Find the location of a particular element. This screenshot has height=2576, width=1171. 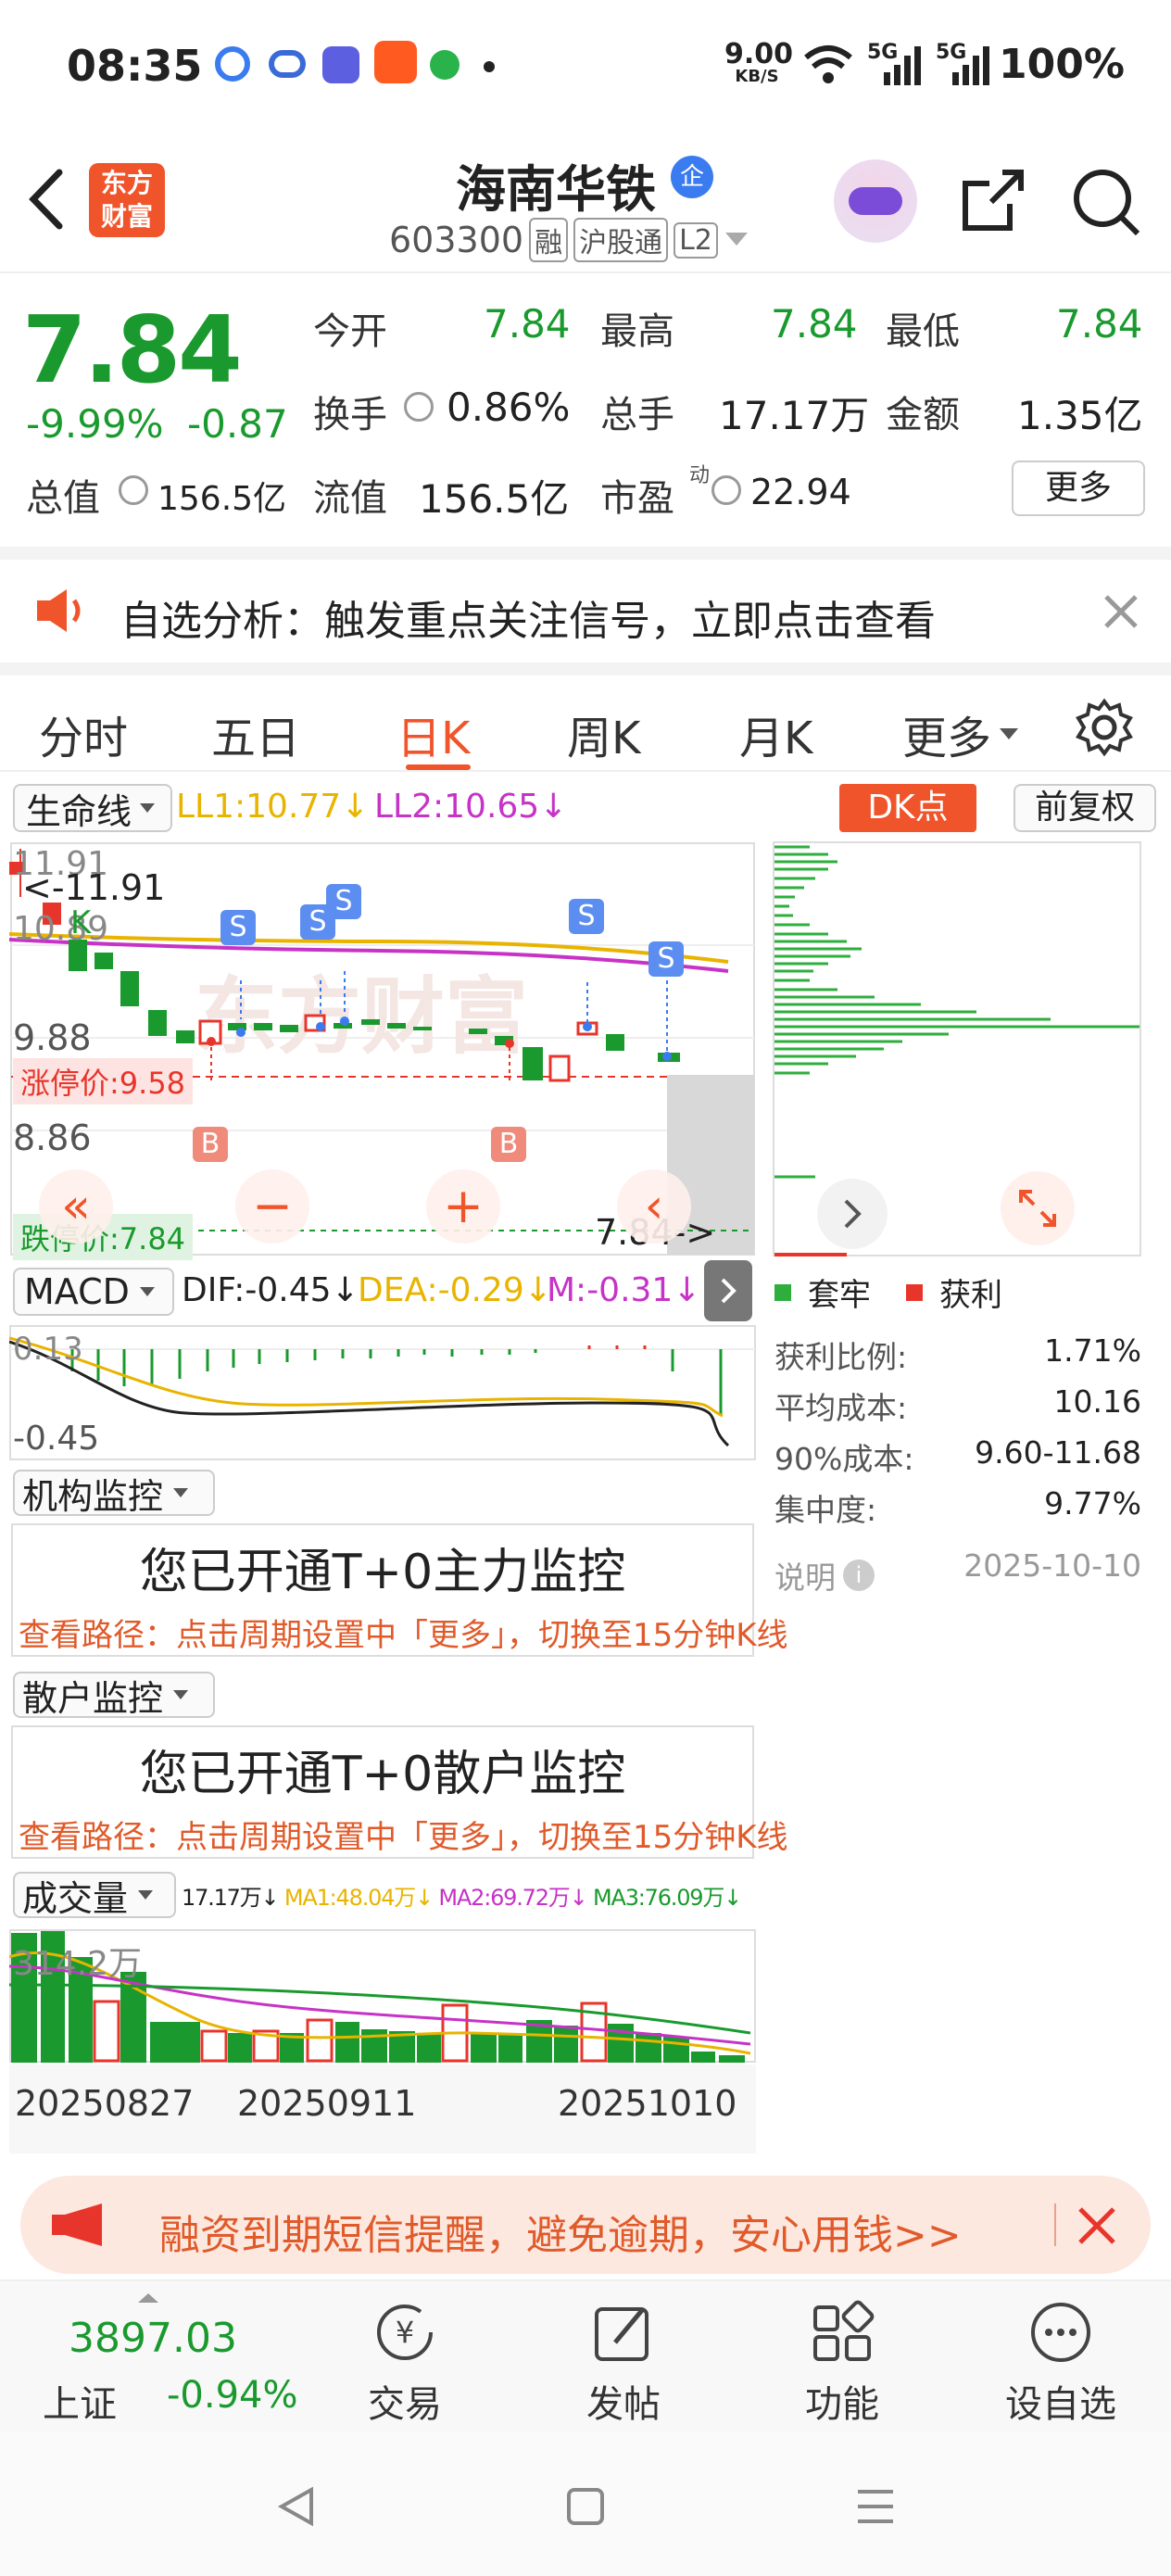

chip-row: 平均成本: 10.16 is located at coordinates (957, 1408).